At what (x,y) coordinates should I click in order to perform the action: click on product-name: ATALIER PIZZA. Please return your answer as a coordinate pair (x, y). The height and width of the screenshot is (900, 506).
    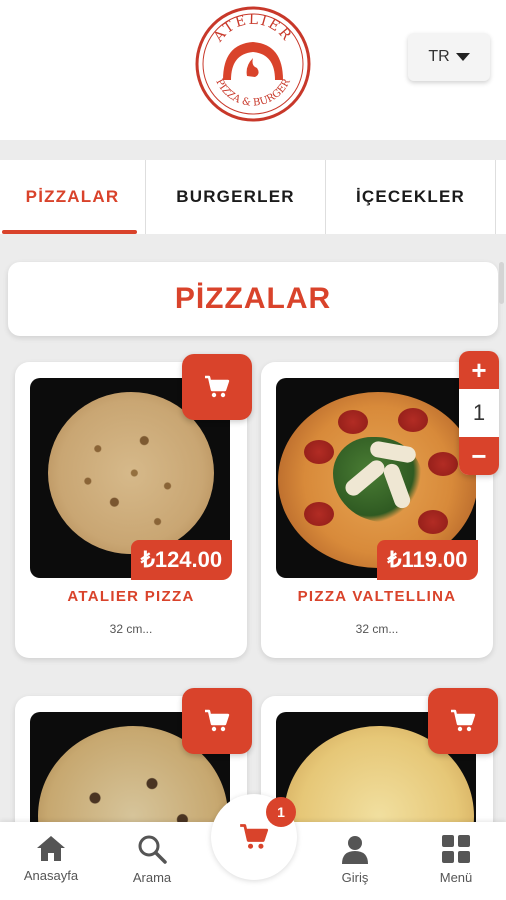
    Looking at the image, I should click on (131, 596).